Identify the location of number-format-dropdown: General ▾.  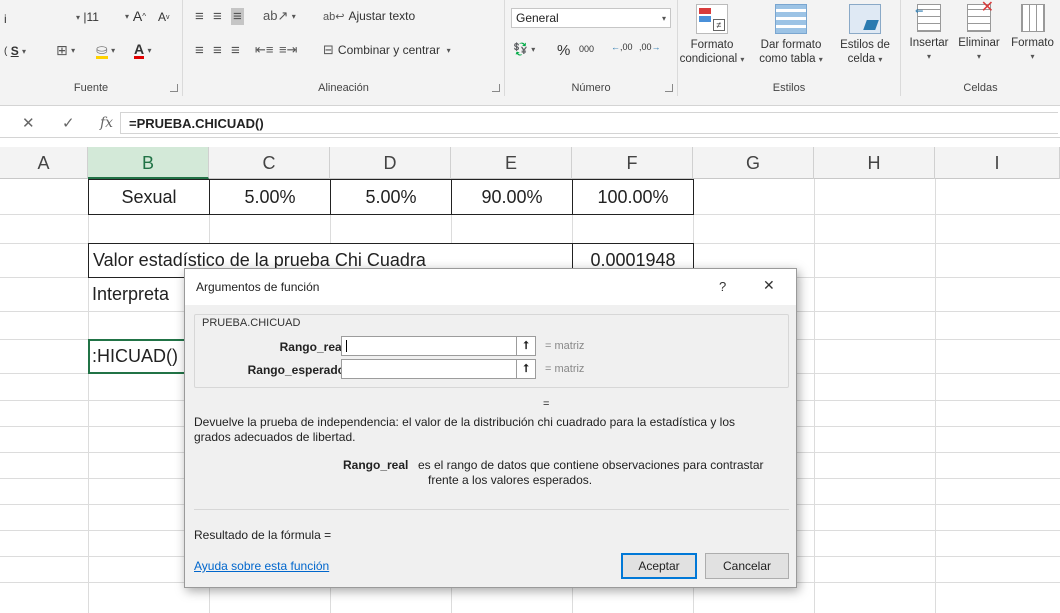
(591, 18).